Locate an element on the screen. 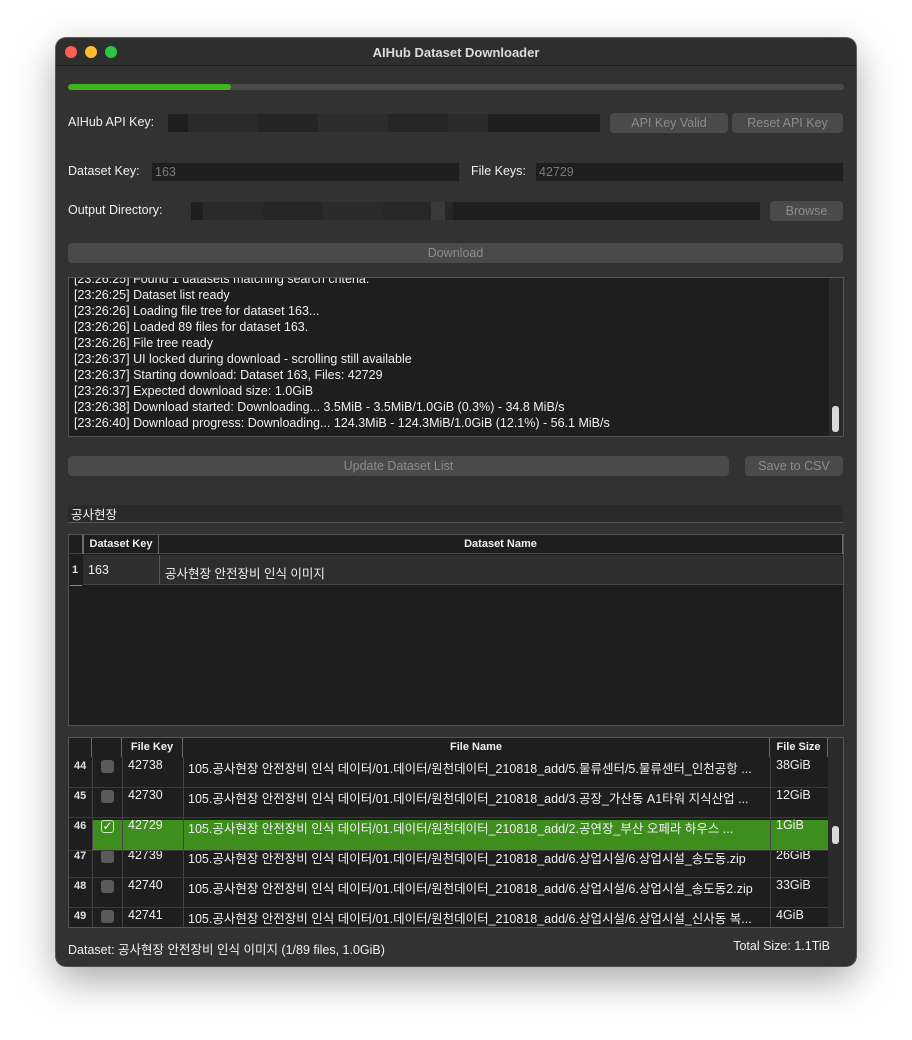 The height and width of the screenshot is (1040, 912). output-directory-label: Output Directory: is located at coordinates (115, 210).